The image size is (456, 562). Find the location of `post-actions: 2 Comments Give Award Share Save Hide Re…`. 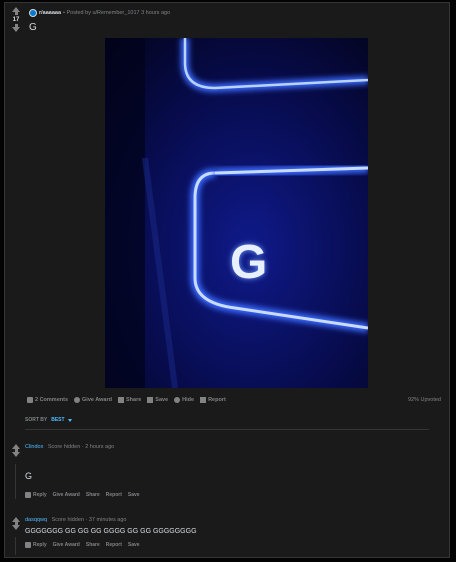

post-actions: 2 Comments Give Award Share Save Hide Re… is located at coordinates (129, 400).